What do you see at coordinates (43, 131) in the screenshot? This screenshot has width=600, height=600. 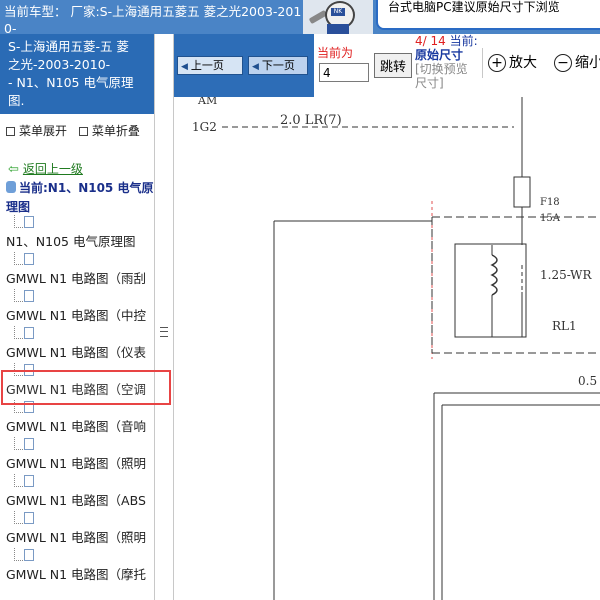 I see `menu-expand-label: 菜单展开` at bounding box center [43, 131].